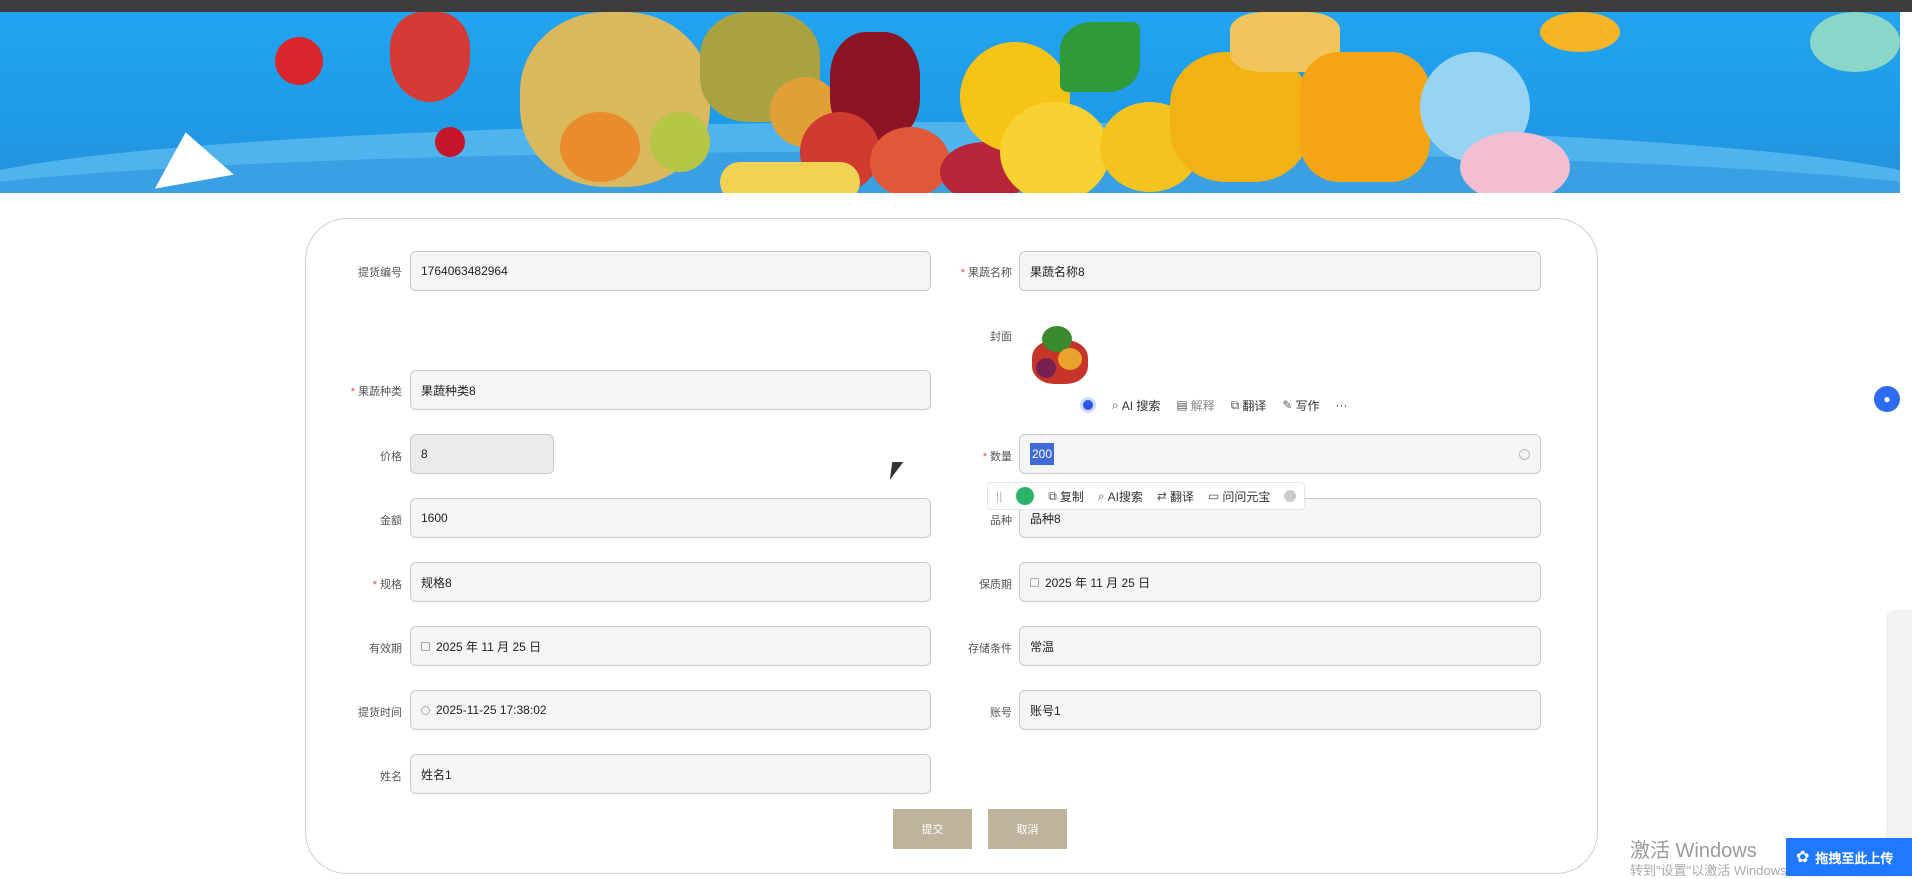 The image size is (1912, 879). What do you see at coordinates (1120, 496) in the screenshot?
I see `selection-ai-search-button: ⌕ AI搜索` at bounding box center [1120, 496].